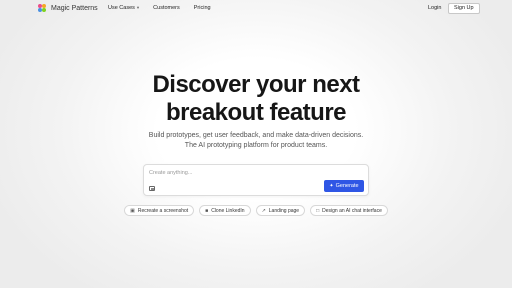 The height and width of the screenshot is (288, 512). I want to click on chat-icon: □, so click(318, 210).